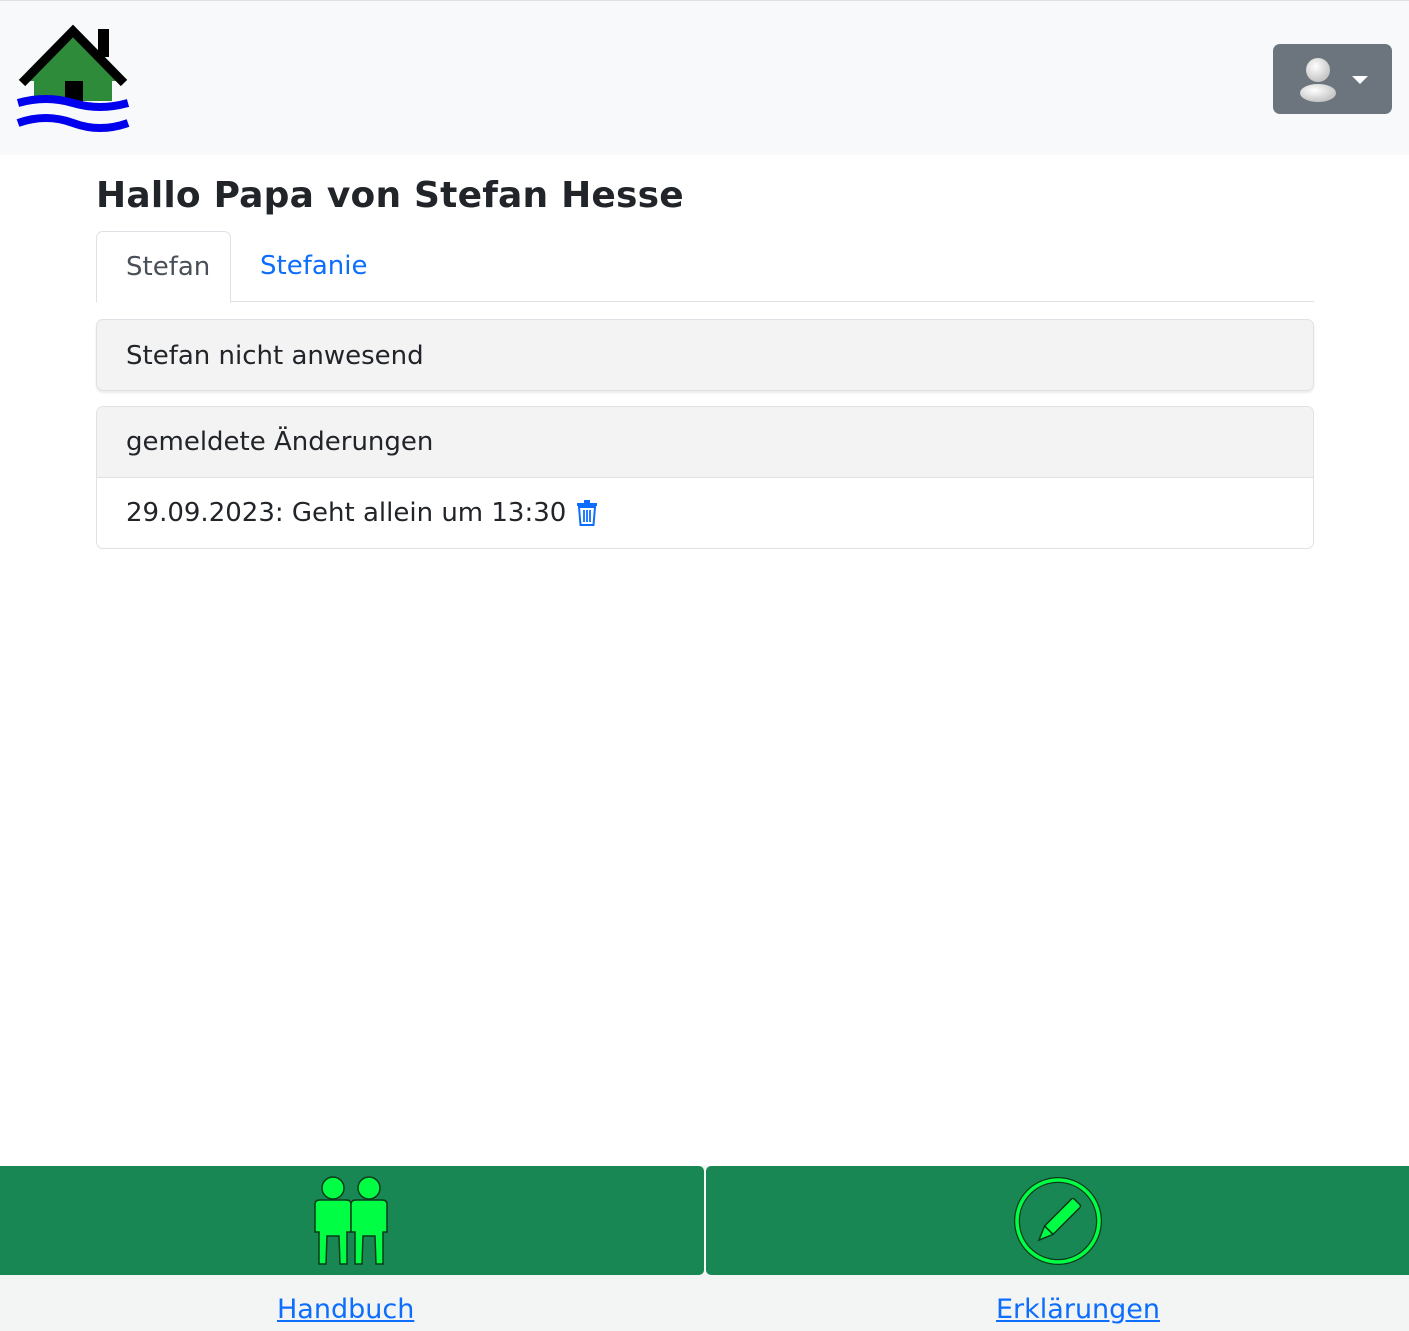  Describe the element at coordinates (704, 77) in the screenshot. I see `navbar` at that location.